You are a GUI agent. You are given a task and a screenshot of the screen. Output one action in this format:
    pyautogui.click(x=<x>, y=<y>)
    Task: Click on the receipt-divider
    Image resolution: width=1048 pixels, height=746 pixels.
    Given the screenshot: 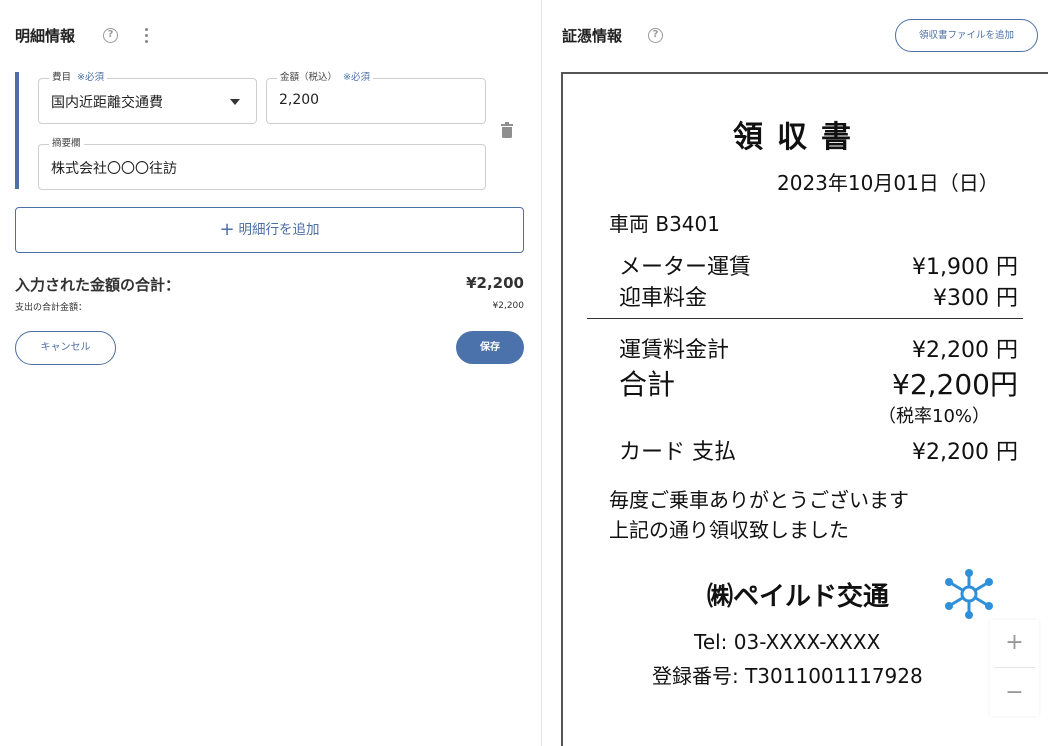 What is the action you would take?
    pyautogui.click(x=805, y=318)
    